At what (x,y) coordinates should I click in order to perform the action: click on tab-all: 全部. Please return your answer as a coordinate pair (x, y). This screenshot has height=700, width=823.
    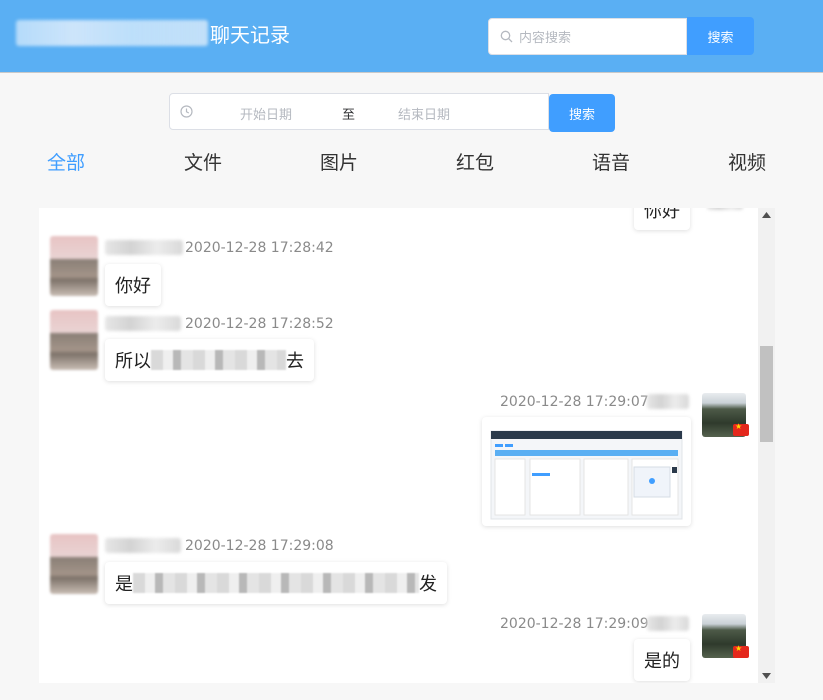
    Looking at the image, I should click on (66, 161).